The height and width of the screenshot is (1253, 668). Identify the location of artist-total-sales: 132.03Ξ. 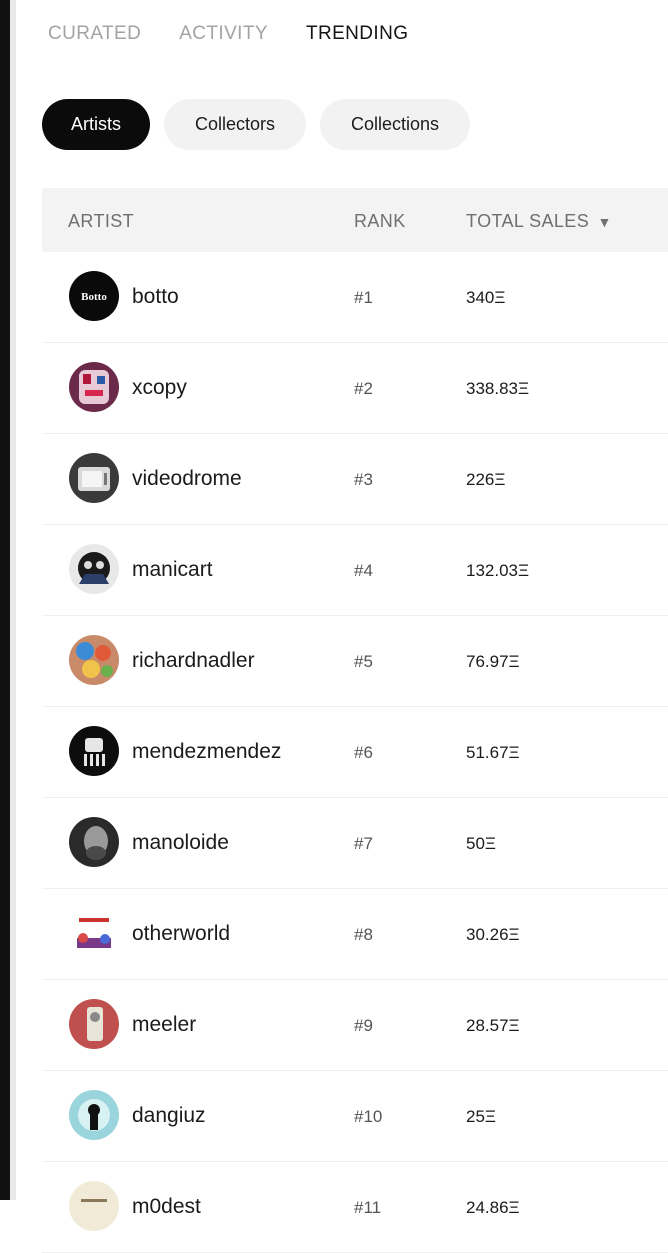
(498, 570).